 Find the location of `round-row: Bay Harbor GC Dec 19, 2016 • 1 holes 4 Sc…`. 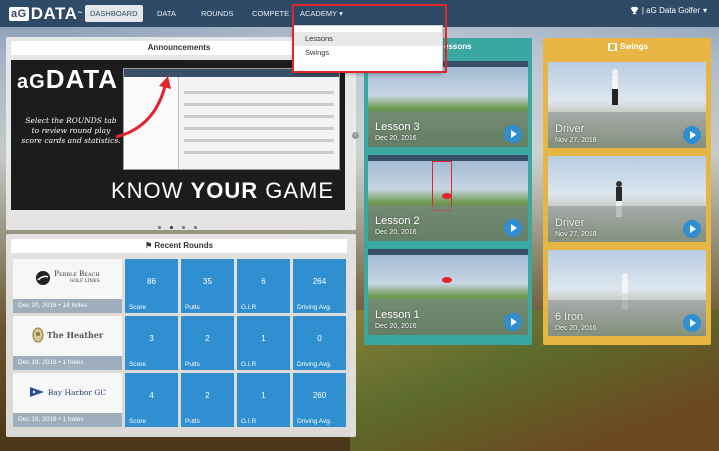

round-row: Bay Harbor GC Dec 19, 2016 • 1 holes 4 Sc… is located at coordinates (180, 400).